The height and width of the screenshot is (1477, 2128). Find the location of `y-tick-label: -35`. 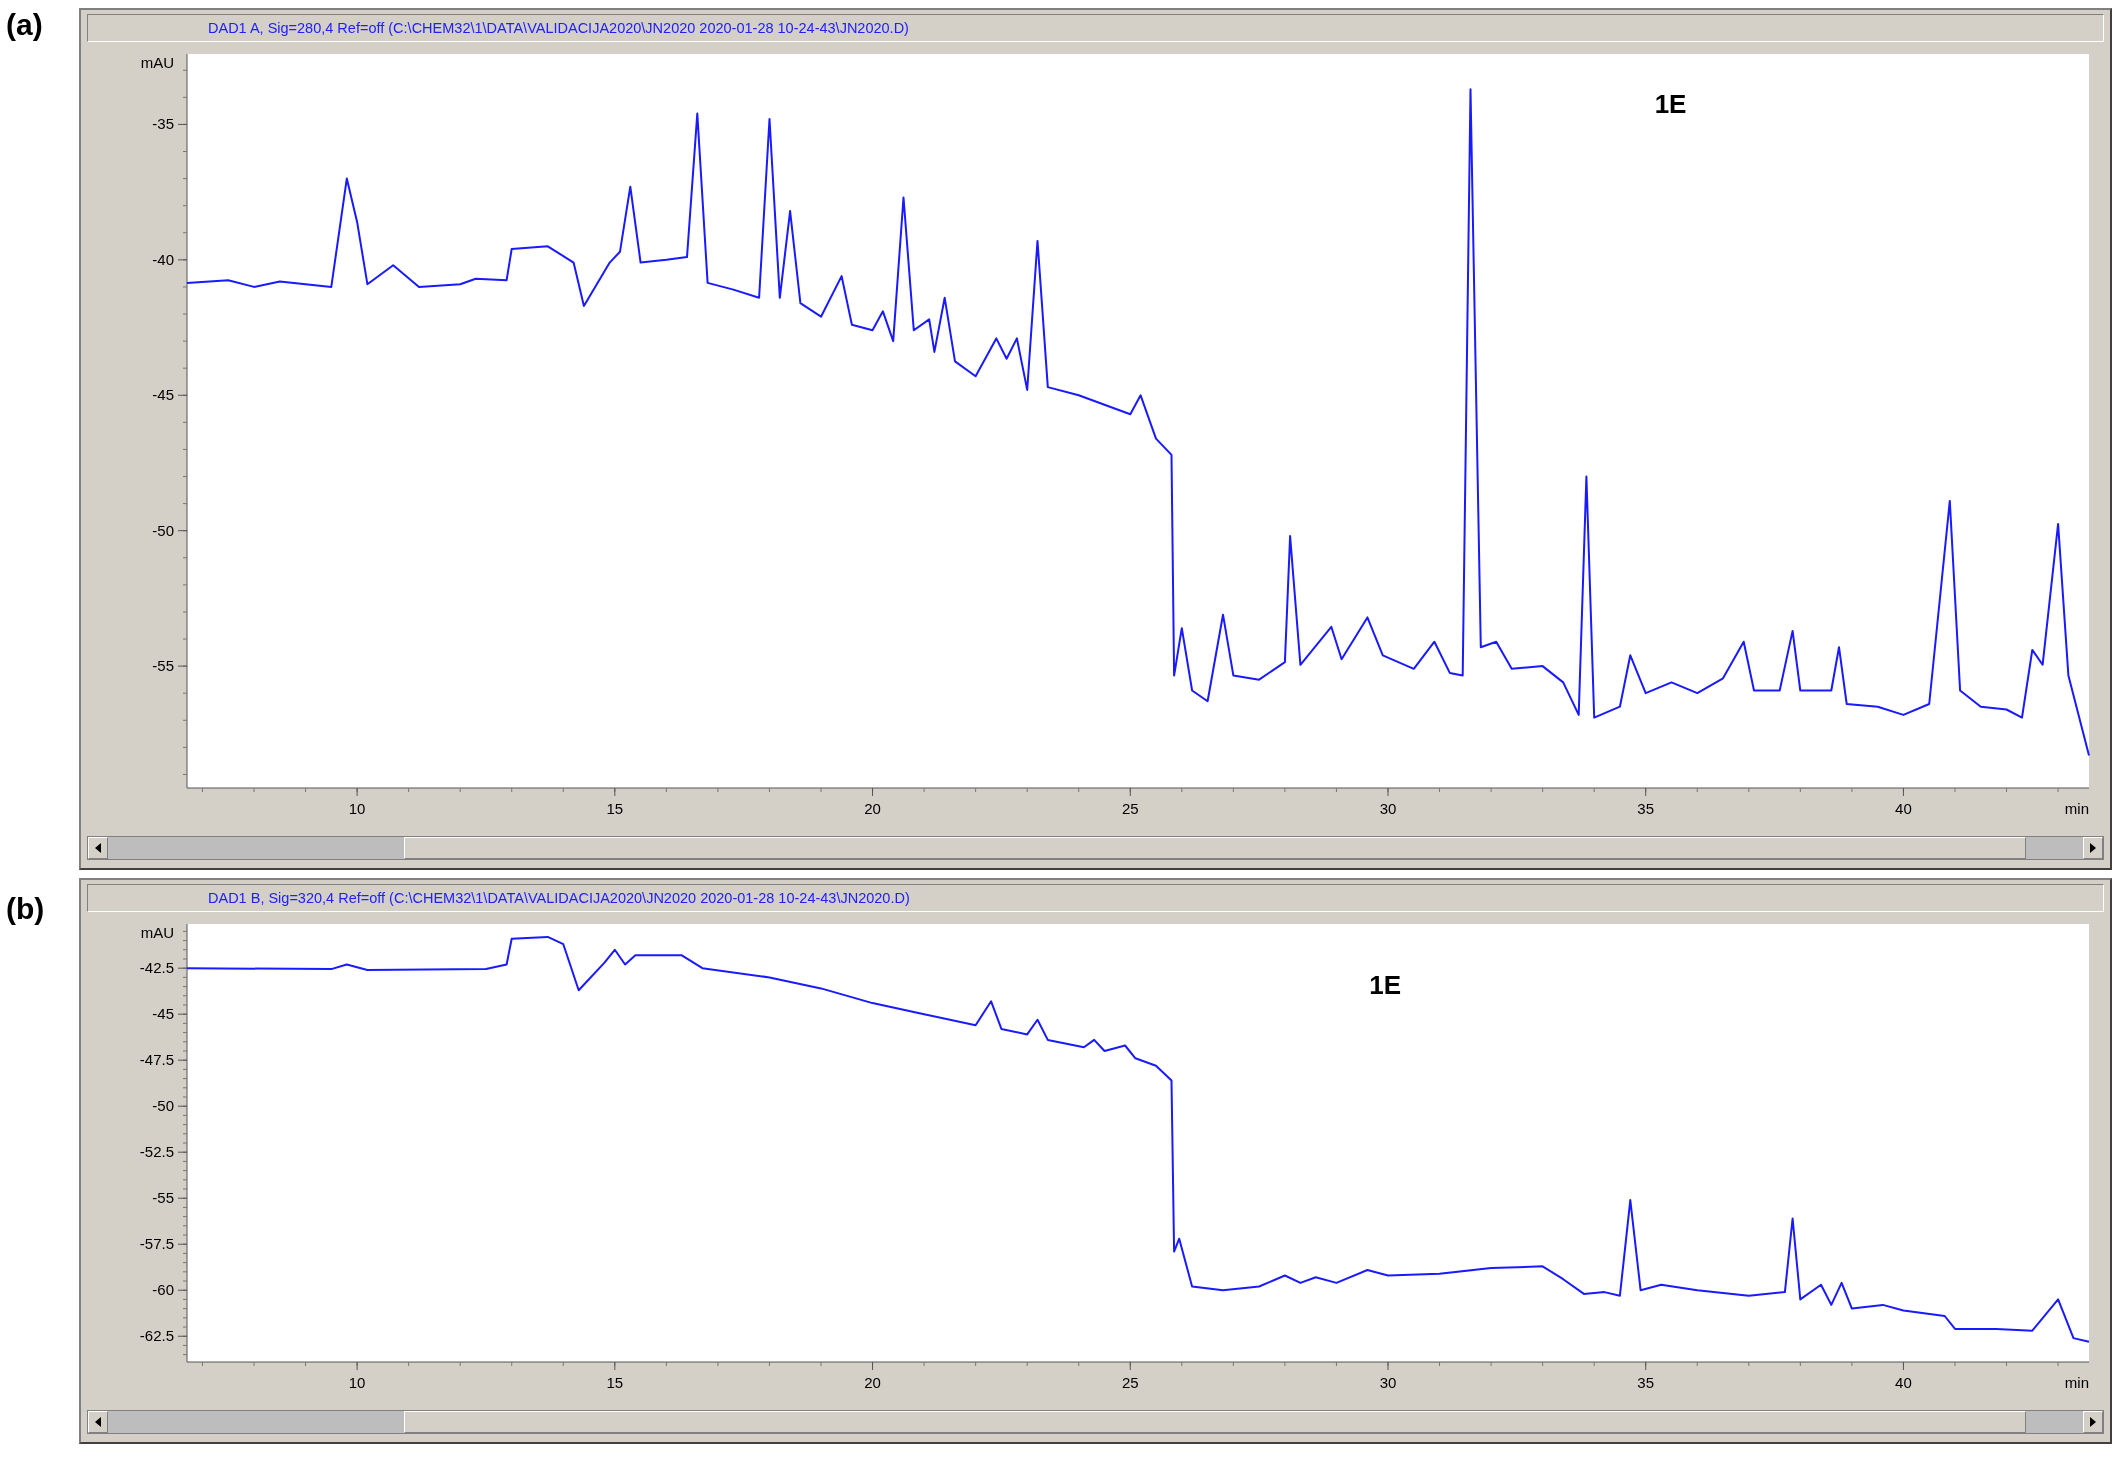

y-tick-label: -35 is located at coordinates (163, 124).